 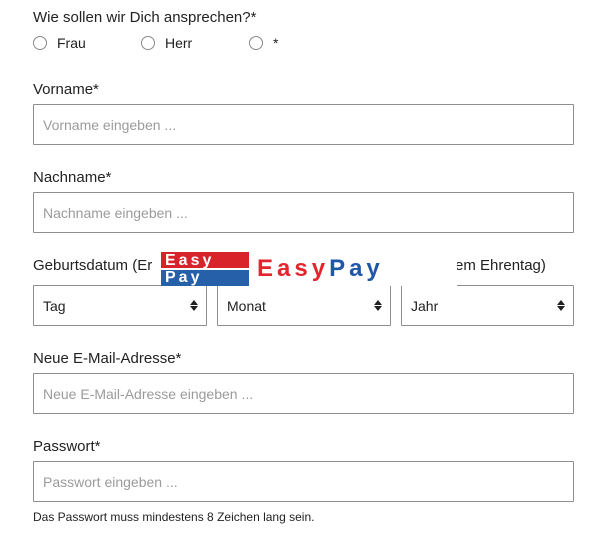 I want to click on birthday-label-left: Geburtsdatum (Er, so click(x=93, y=265).